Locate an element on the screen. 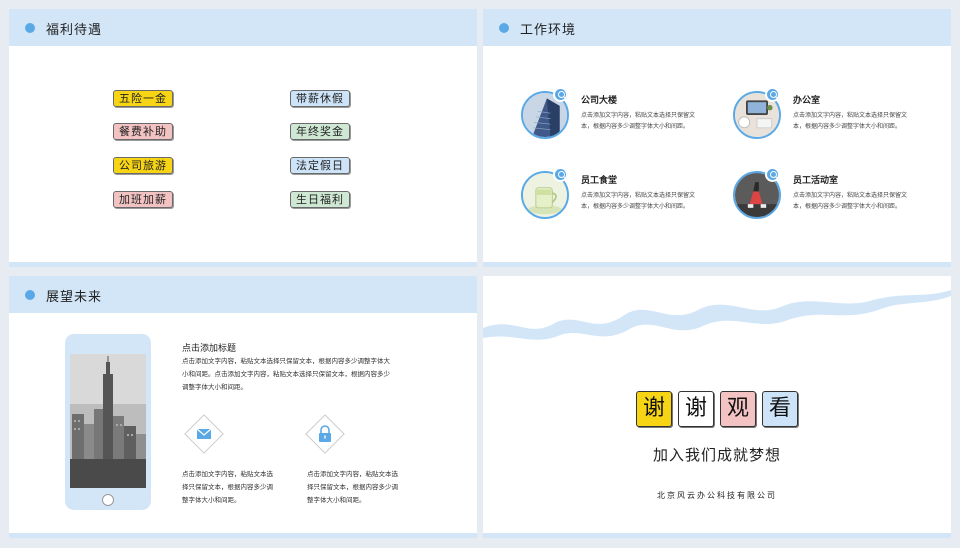 The height and width of the screenshot is (548, 960). lock-icon is located at coordinates (325, 433).